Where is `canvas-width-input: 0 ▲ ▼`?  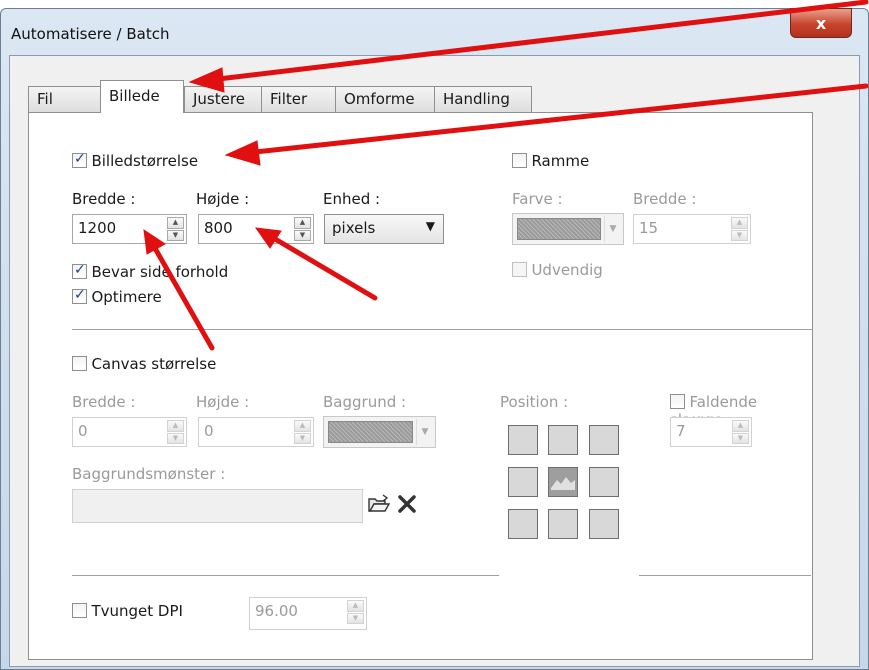 canvas-width-input: 0 ▲ ▼ is located at coordinates (129, 432).